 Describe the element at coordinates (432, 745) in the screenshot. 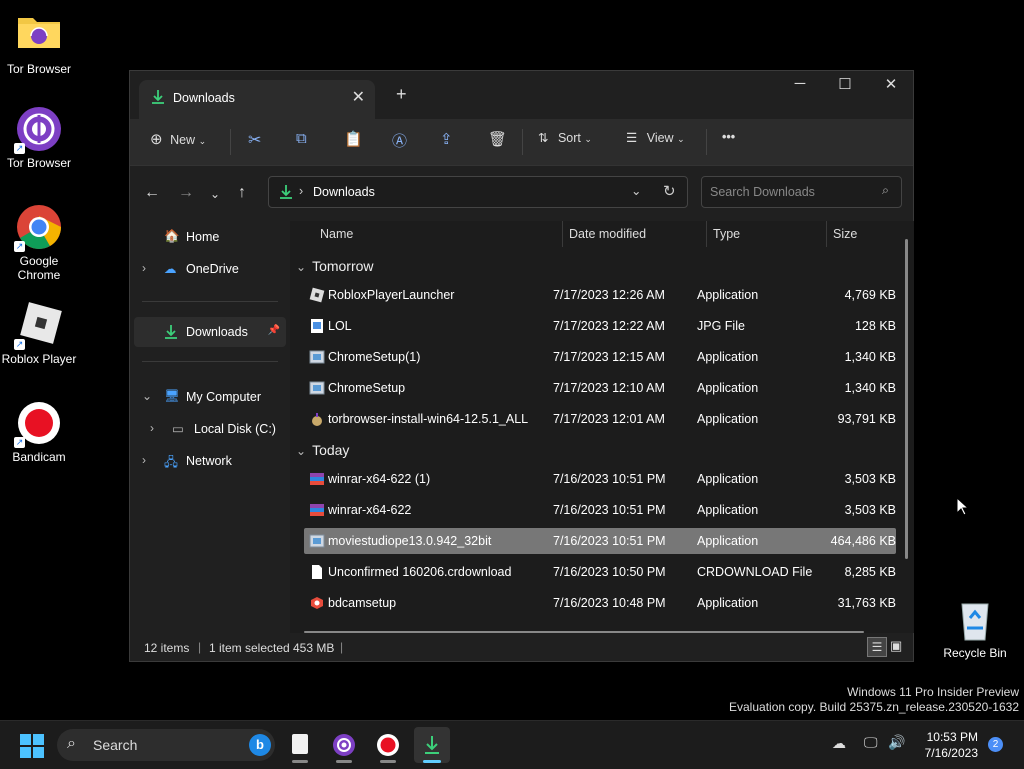

I see `taskbar-downloads-explorer` at that location.